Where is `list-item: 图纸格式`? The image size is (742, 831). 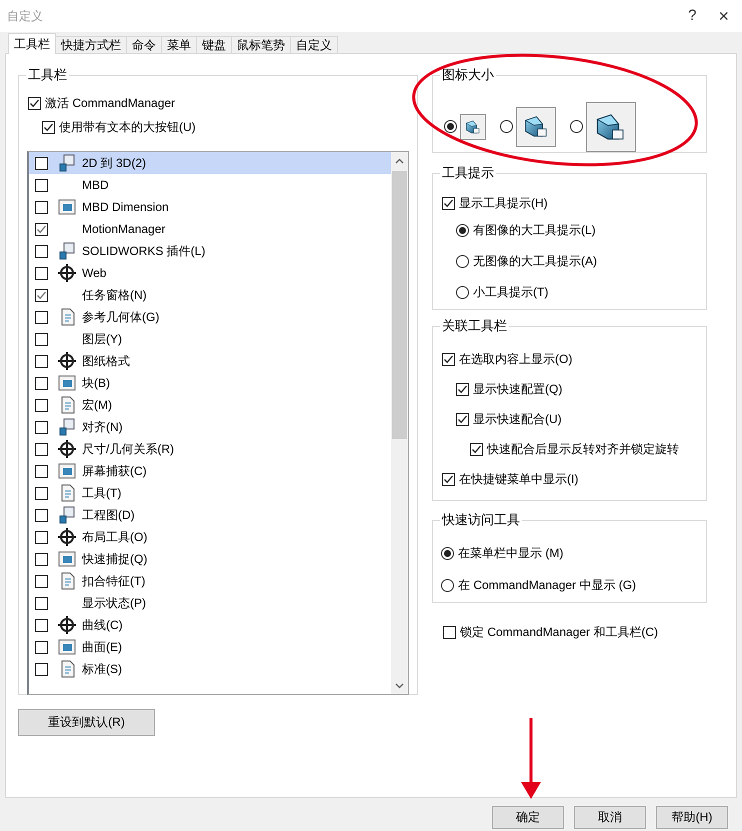 list-item: 图纸格式 is located at coordinates (210, 361).